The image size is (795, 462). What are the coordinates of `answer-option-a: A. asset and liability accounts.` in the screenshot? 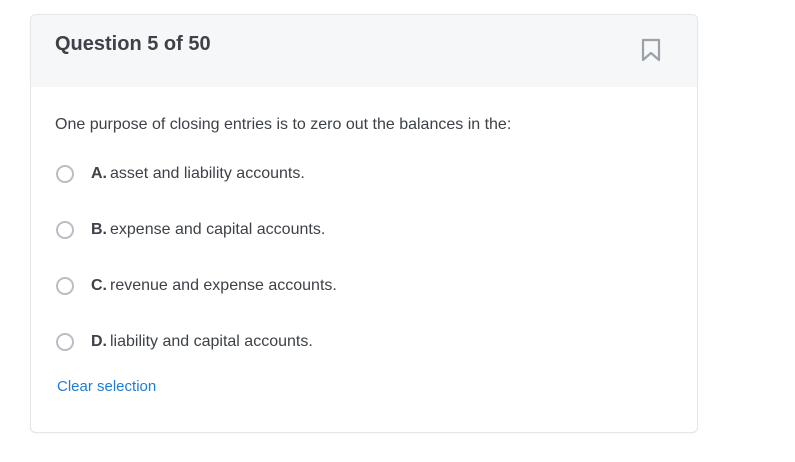 It's located at (180, 174).